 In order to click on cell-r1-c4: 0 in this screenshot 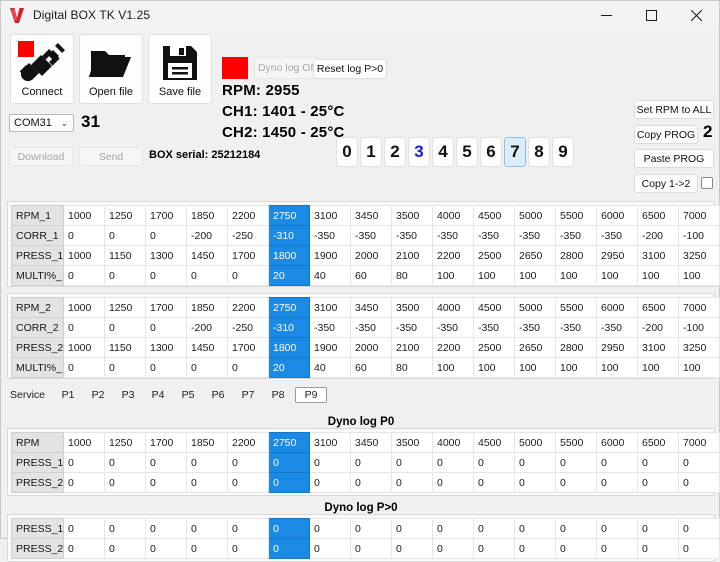, I will do `click(248, 462)`.